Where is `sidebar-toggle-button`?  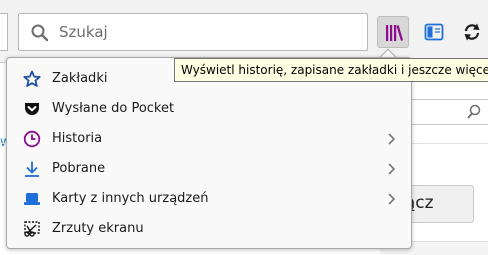 sidebar-toggle-button is located at coordinates (434, 32).